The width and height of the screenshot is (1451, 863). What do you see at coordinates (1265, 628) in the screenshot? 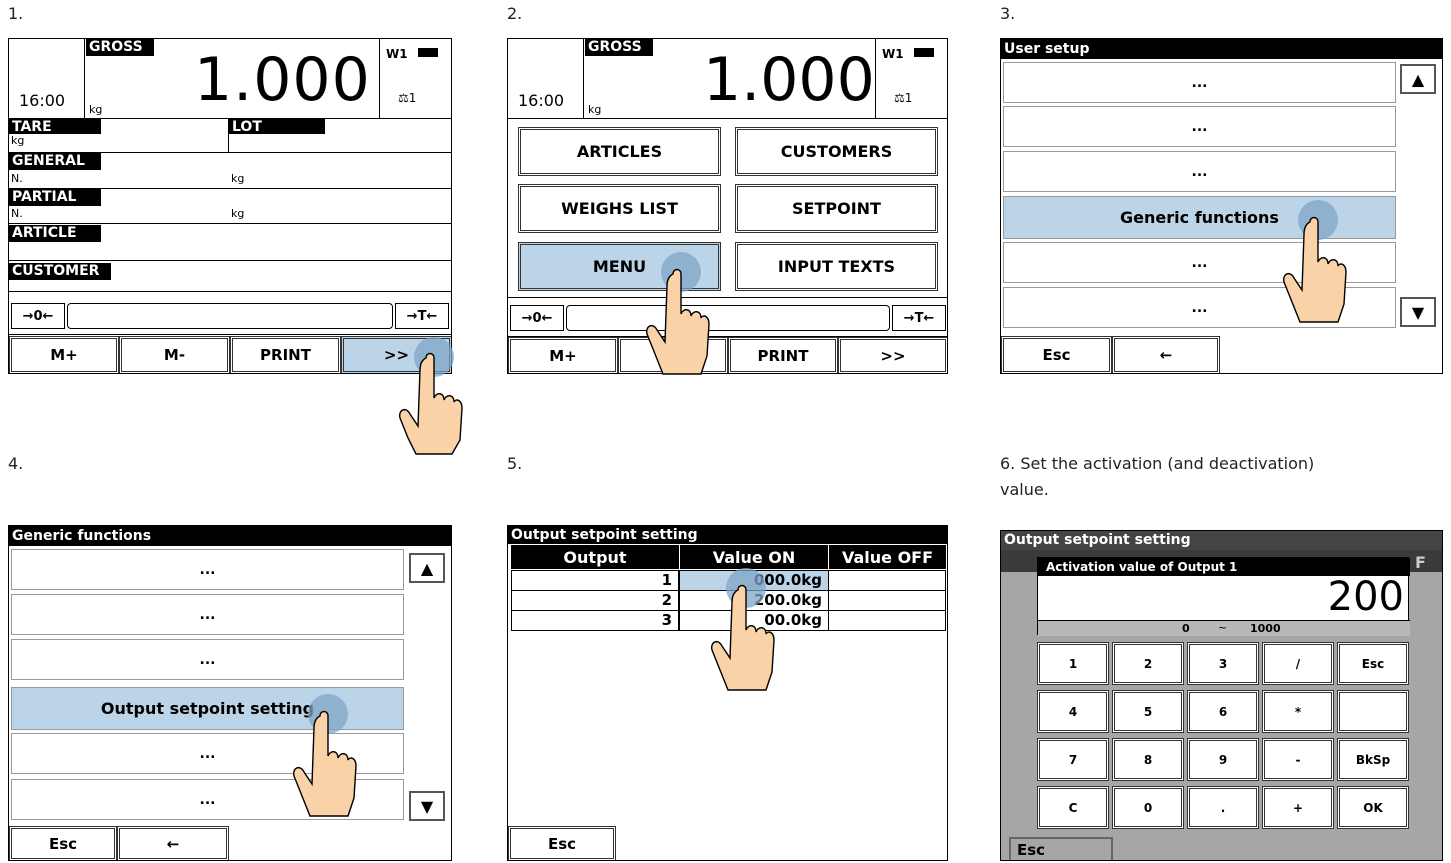
I see `range-max: 1000` at bounding box center [1265, 628].